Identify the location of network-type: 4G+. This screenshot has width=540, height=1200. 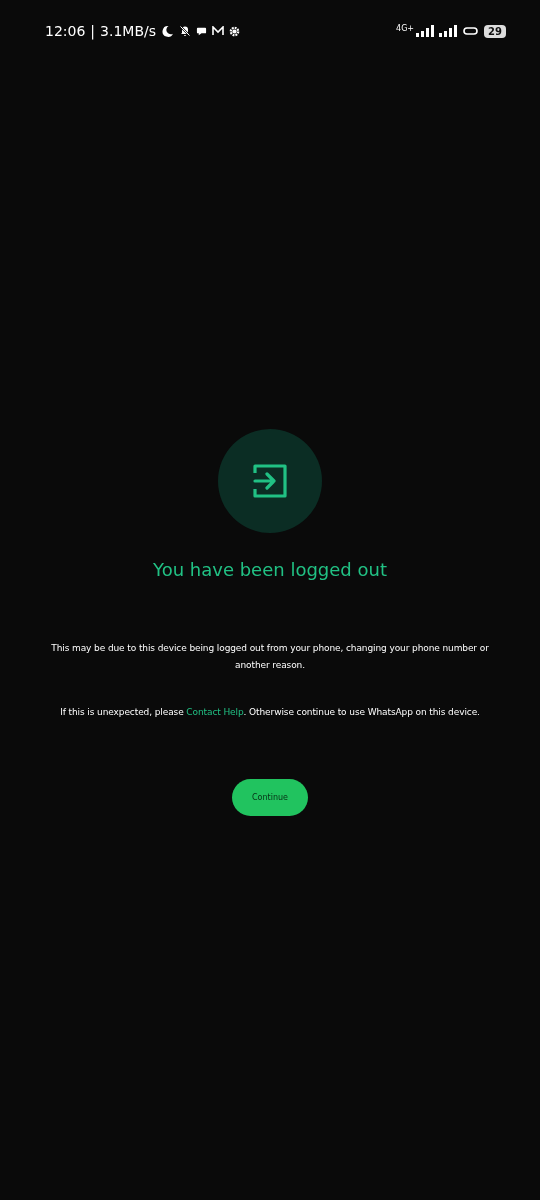
(405, 28).